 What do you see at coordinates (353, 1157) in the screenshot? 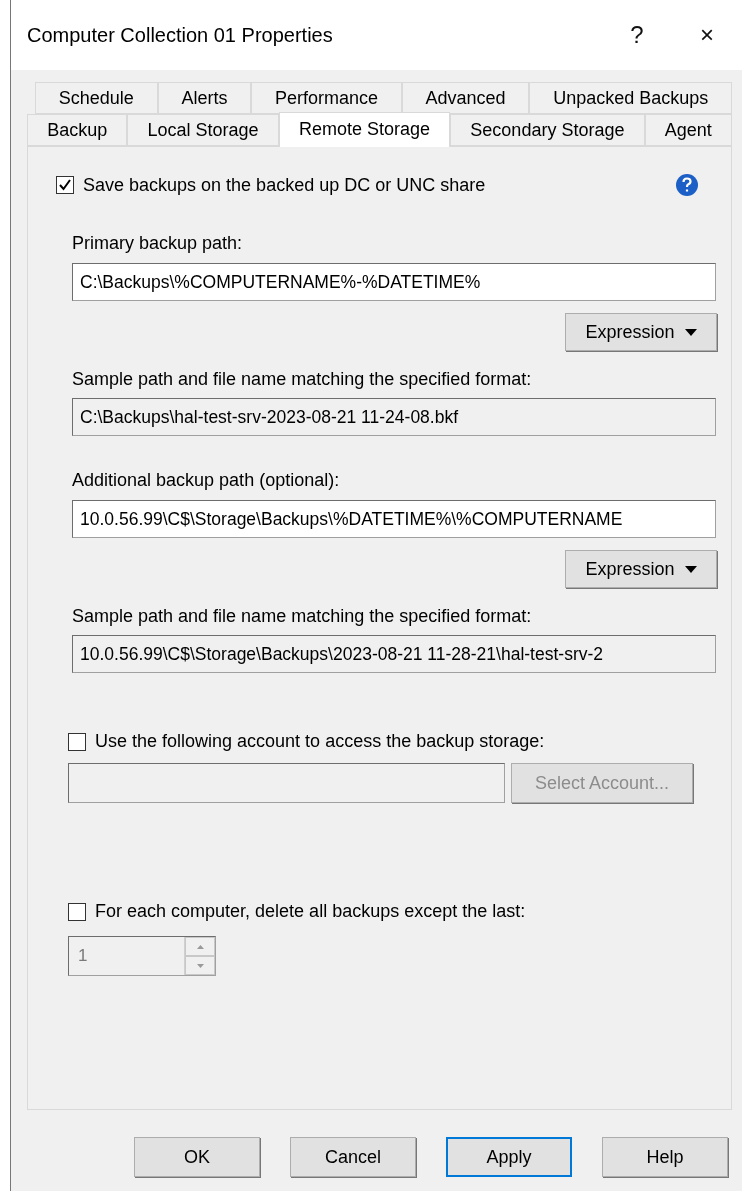
I see `dialog-button: Cancel` at bounding box center [353, 1157].